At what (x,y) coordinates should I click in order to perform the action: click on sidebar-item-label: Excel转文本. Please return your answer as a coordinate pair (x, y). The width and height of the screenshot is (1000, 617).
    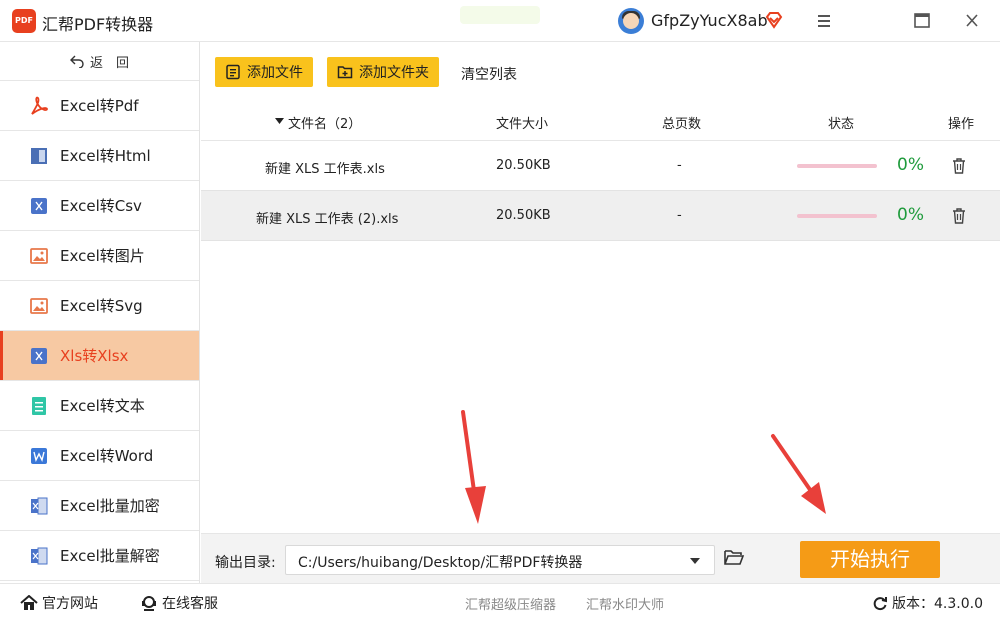
    Looking at the image, I should click on (102, 406).